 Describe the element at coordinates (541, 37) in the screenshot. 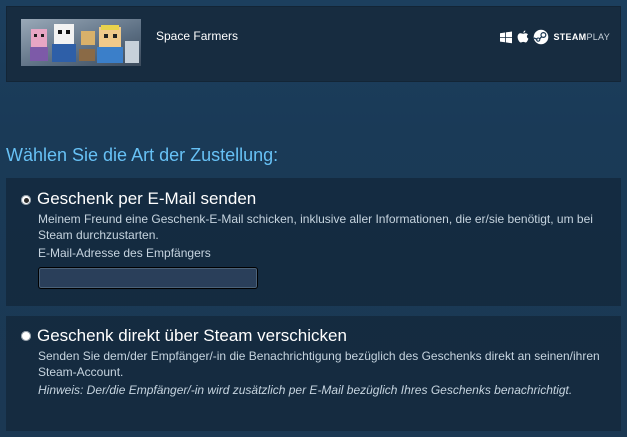

I see `steam-icon` at that location.